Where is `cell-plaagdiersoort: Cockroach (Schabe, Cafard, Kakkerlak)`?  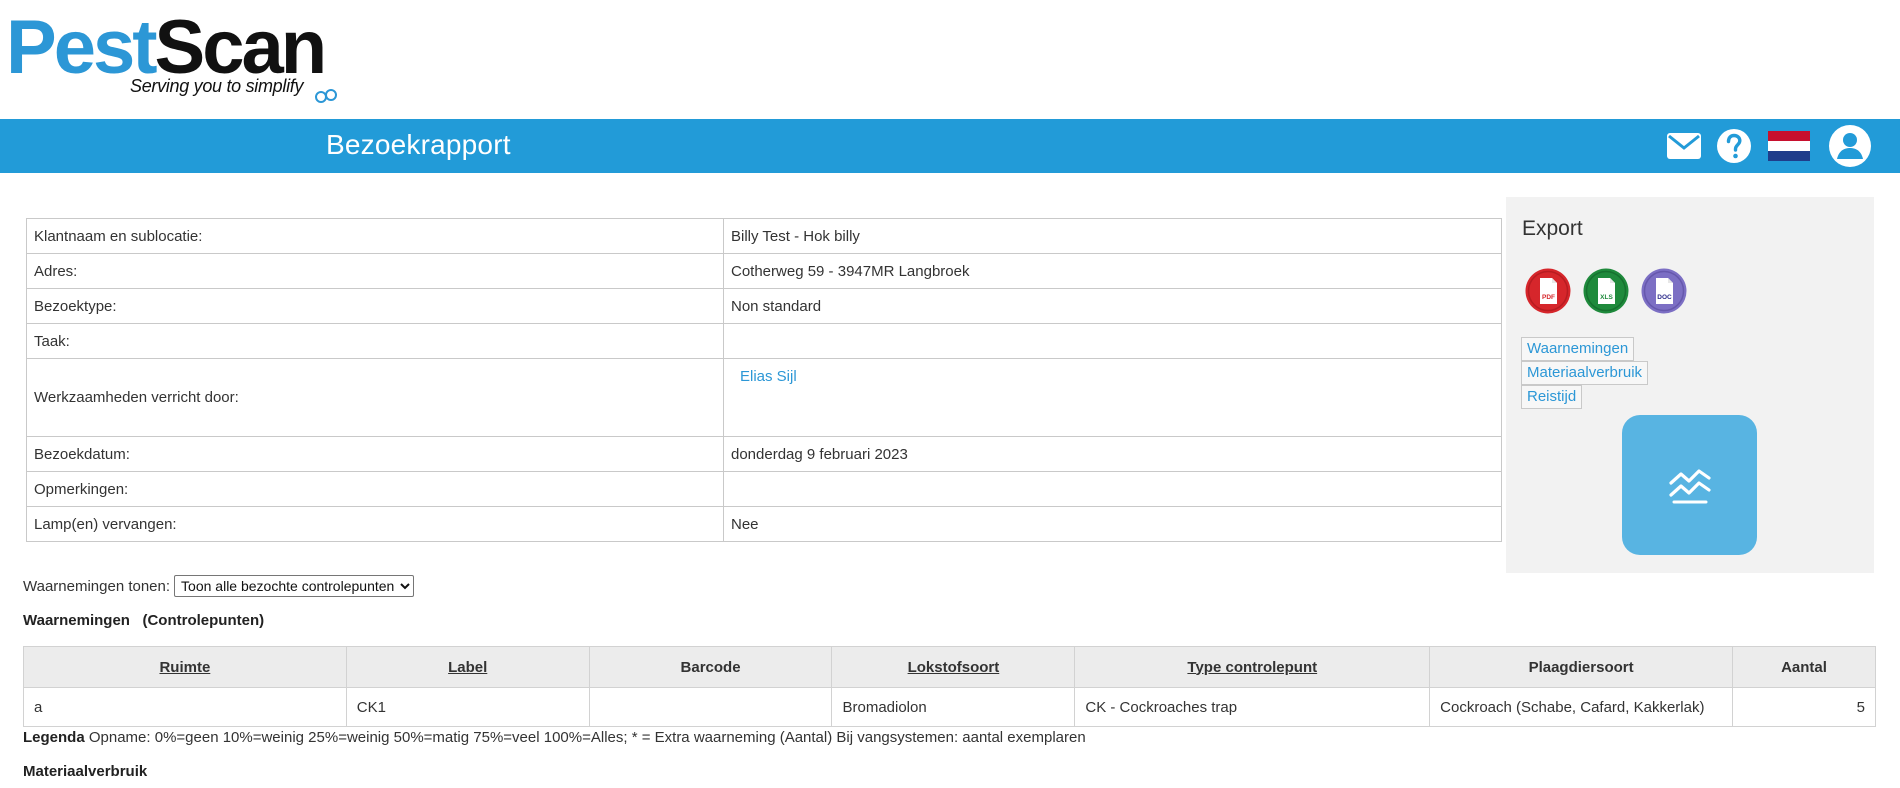 cell-plaagdiersoort: Cockroach (Schabe, Cafard, Kakkerlak) is located at coordinates (1581, 707).